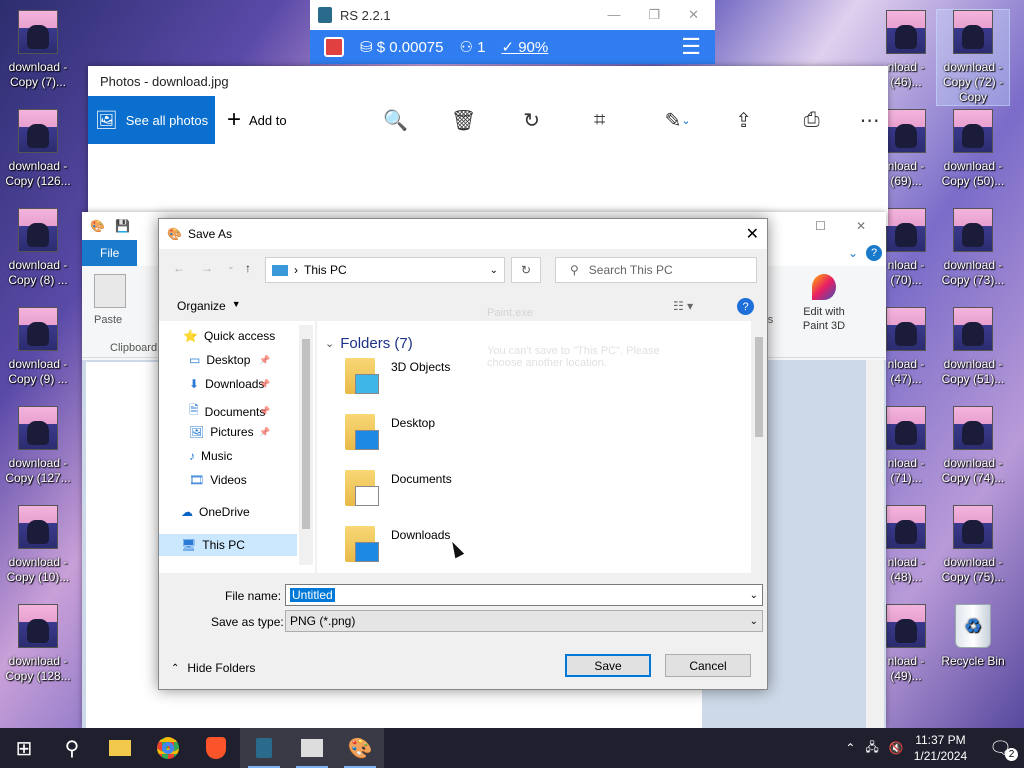  Describe the element at coordinates (253, 596) in the screenshot. I see `file-name-label: File name:` at that location.